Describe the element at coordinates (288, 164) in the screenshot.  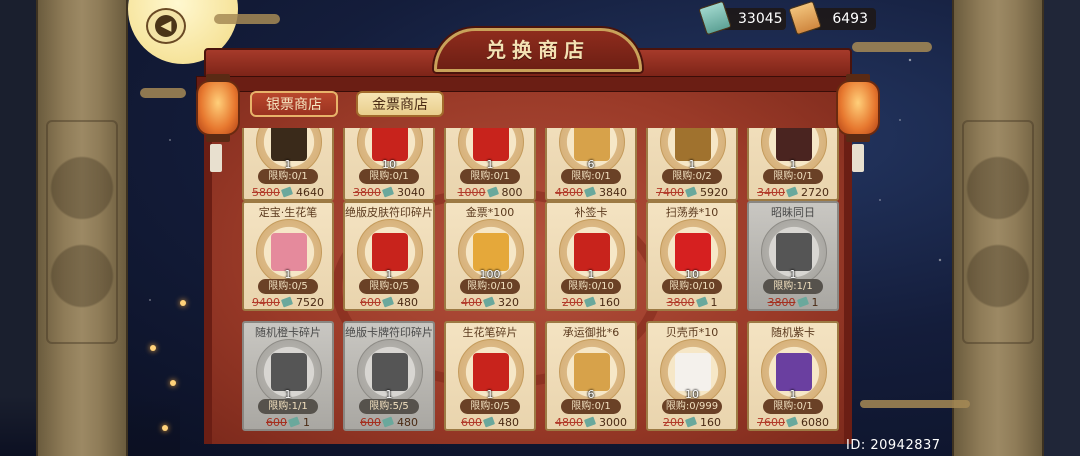
I see `shop-item-card: 1 限购:0/1 5800 4640` at that location.